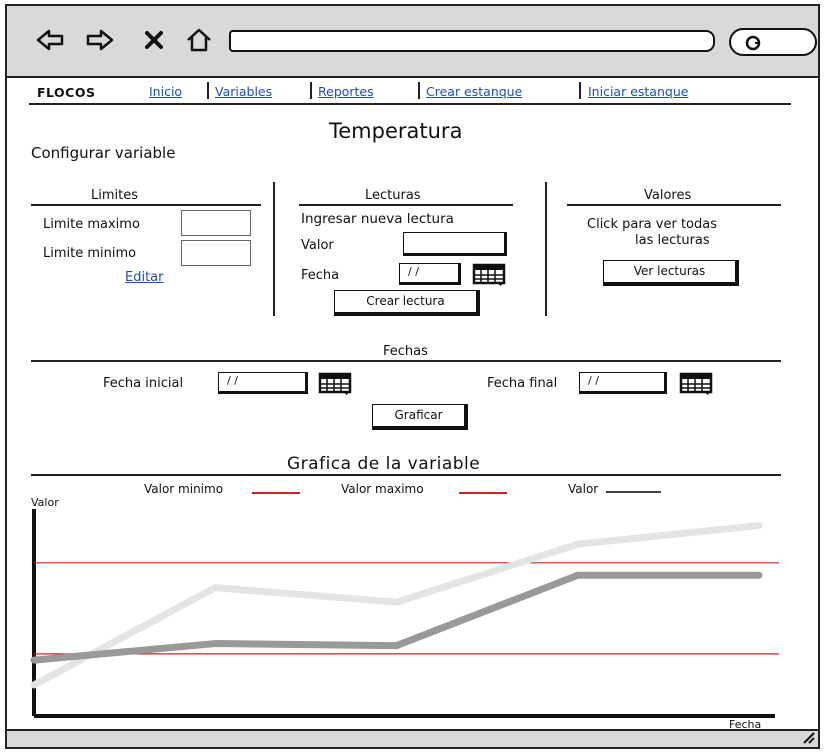  I want to click on series-dark-line, so click(396, 617).